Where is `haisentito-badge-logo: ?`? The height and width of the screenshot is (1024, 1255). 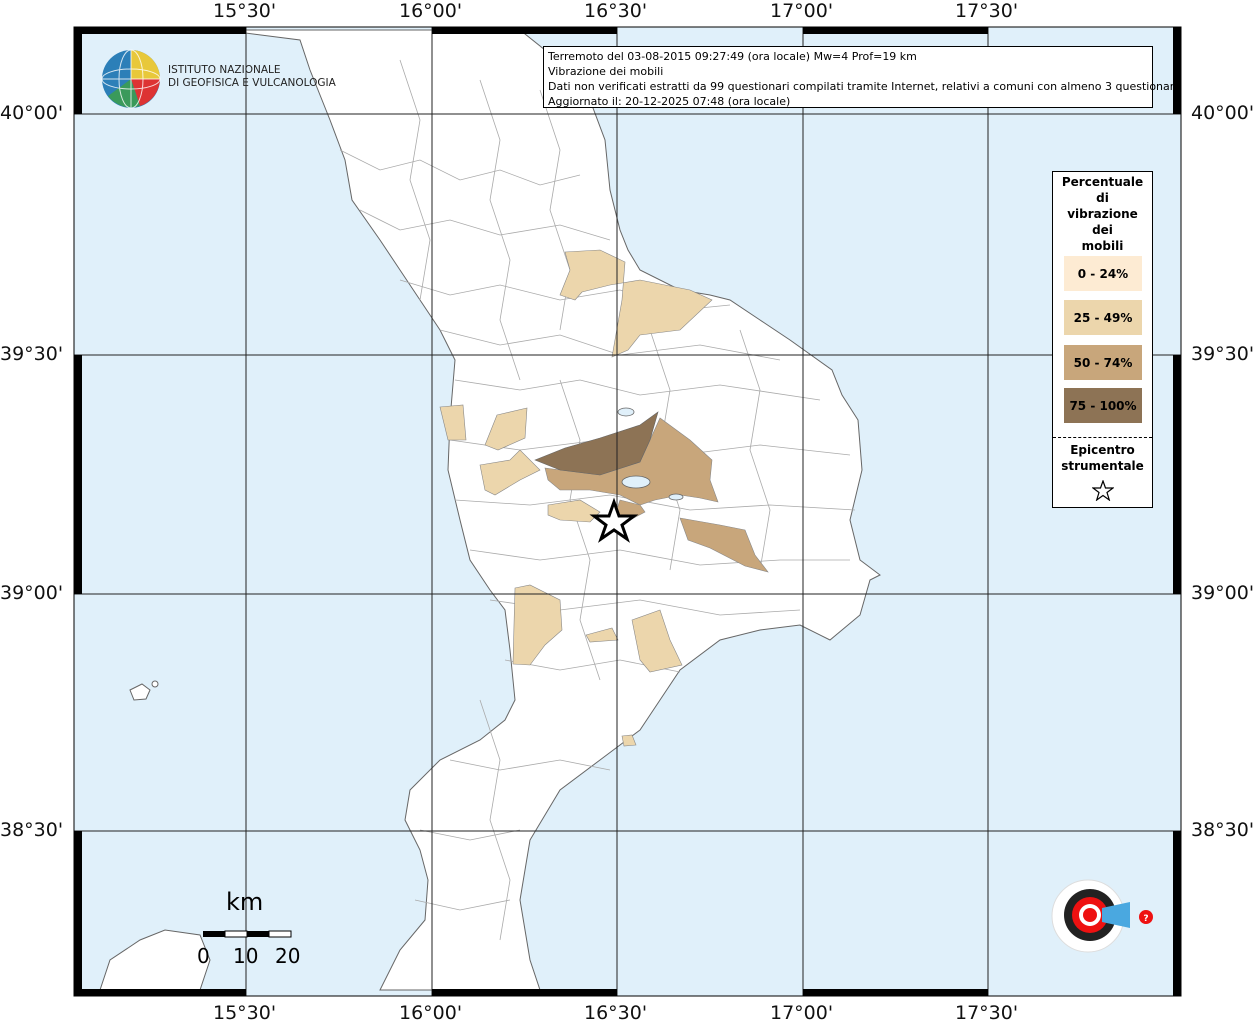
haisentito-badge-logo: ? is located at coordinates (1102, 916).